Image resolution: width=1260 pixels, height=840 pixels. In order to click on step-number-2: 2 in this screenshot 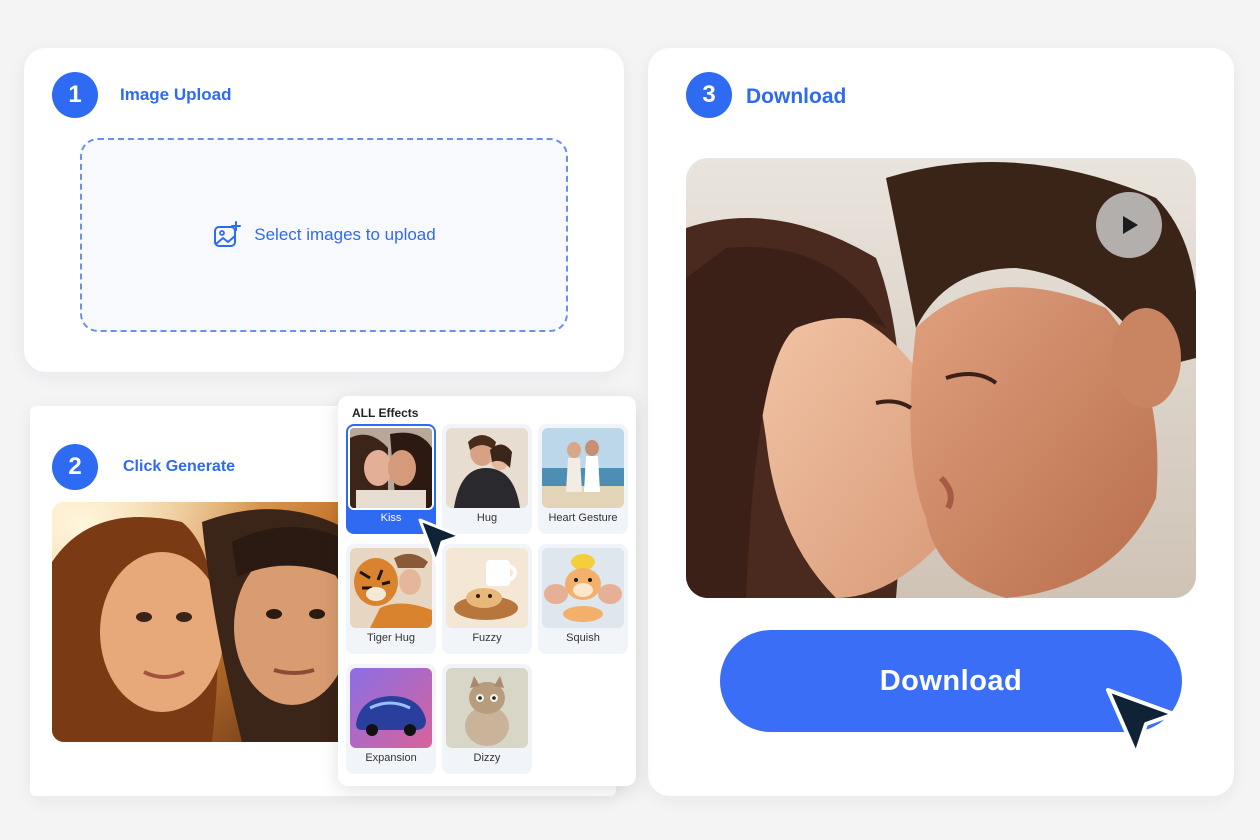, I will do `click(75, 467)`.